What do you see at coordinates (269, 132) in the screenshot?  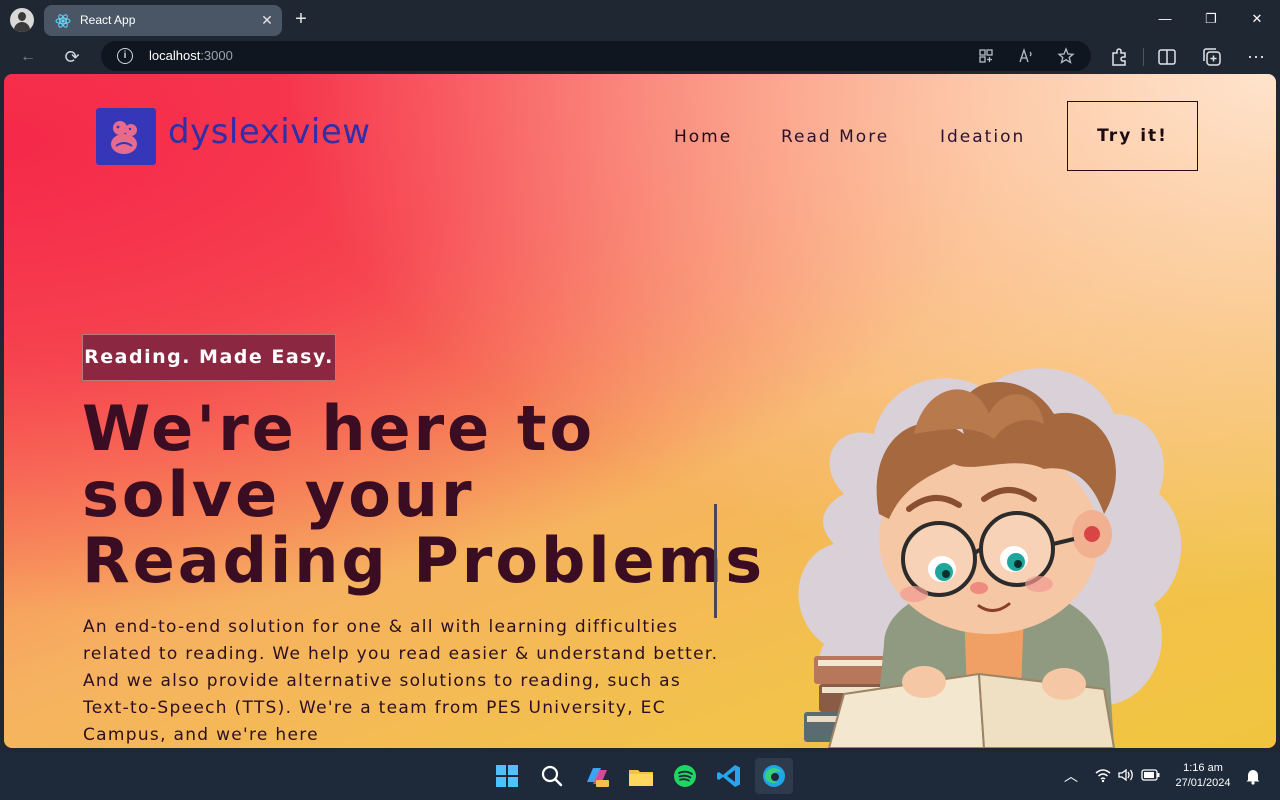 I see `logo-text: dyslexiview` at bounding box center [269, 132].